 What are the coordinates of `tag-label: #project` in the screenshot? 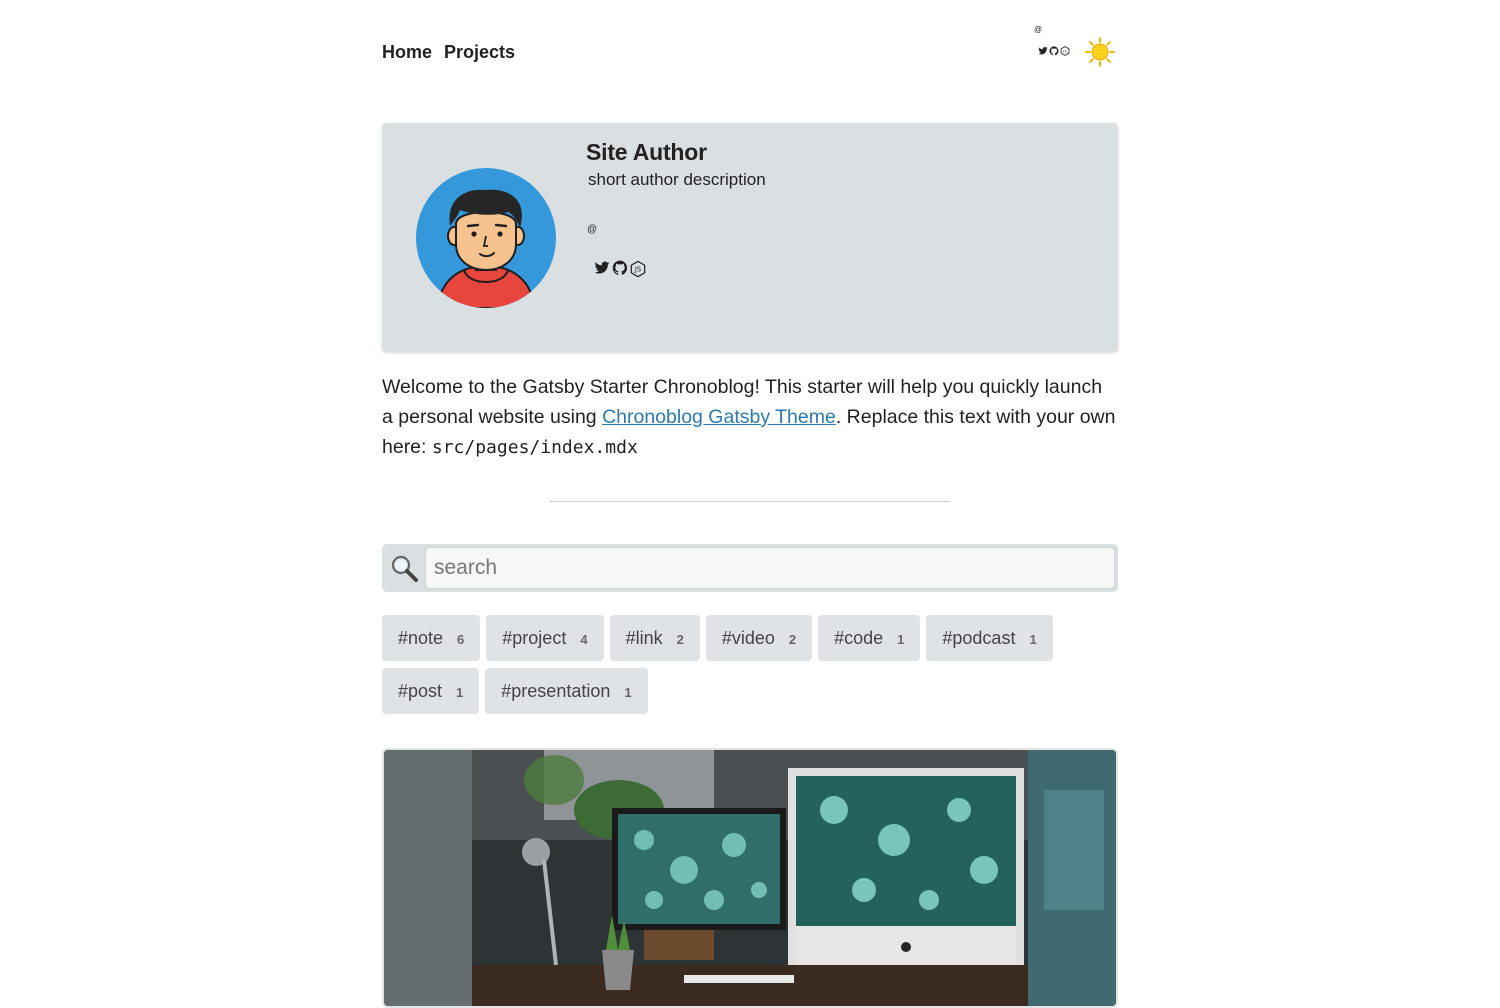 It's located at (534, 637).